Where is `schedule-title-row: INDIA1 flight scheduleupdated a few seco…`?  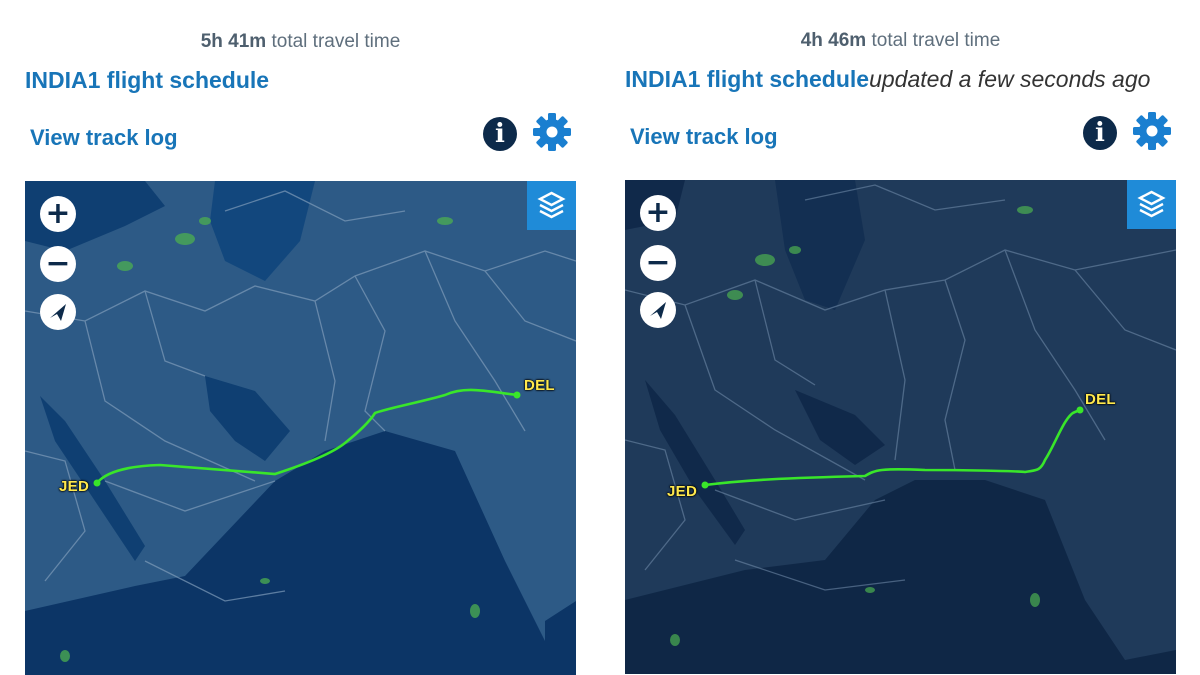 schedule-title-row: INDIA1 flight scheduleupdated a few seco… is located at coordinates (887, 79).